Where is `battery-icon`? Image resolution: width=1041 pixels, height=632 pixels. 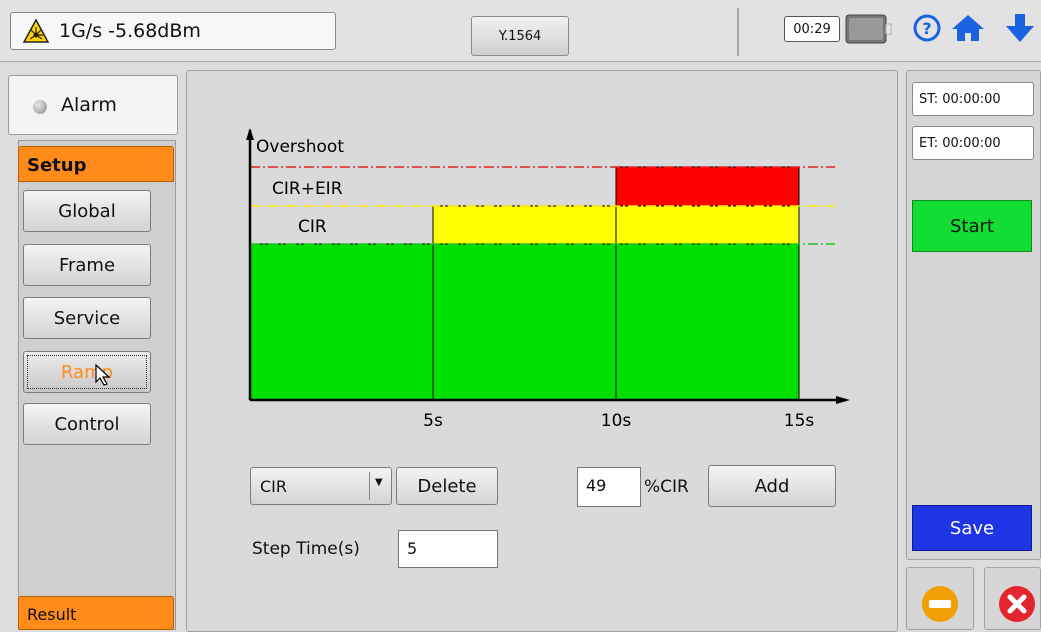
battery-icon is located at coordinates (868, 29).